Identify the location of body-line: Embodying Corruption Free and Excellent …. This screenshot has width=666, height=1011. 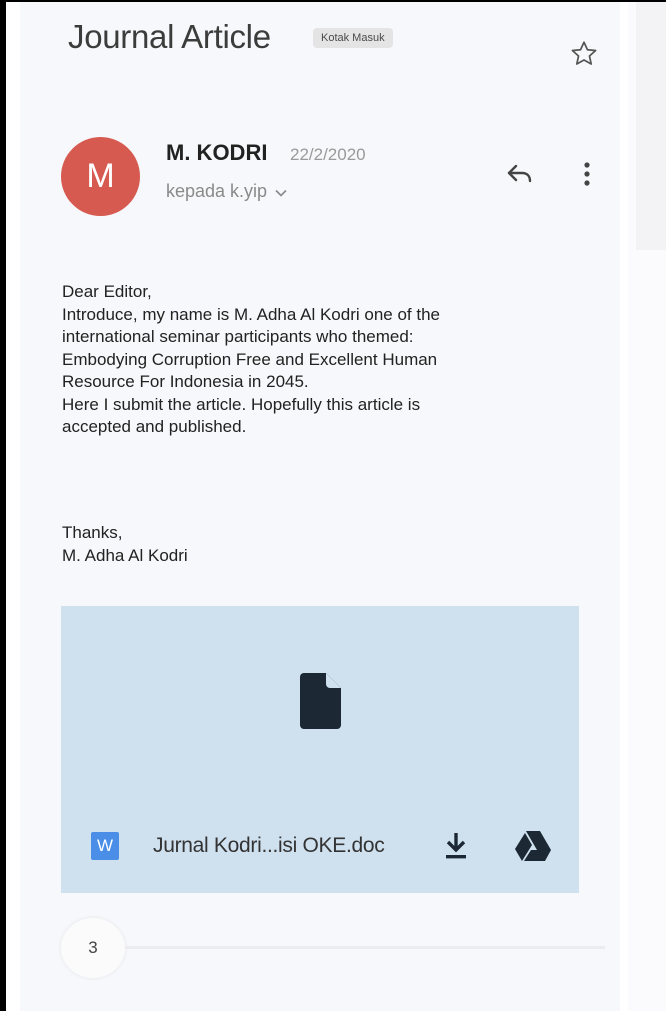
(250, 359).